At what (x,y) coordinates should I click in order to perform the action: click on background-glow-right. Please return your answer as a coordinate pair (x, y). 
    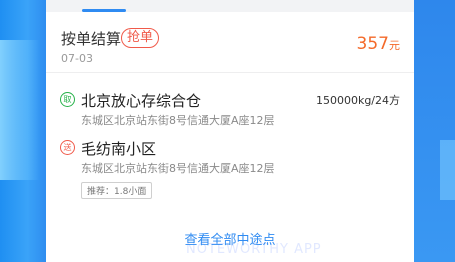
    Looking at the image, I should click on (447, 170).